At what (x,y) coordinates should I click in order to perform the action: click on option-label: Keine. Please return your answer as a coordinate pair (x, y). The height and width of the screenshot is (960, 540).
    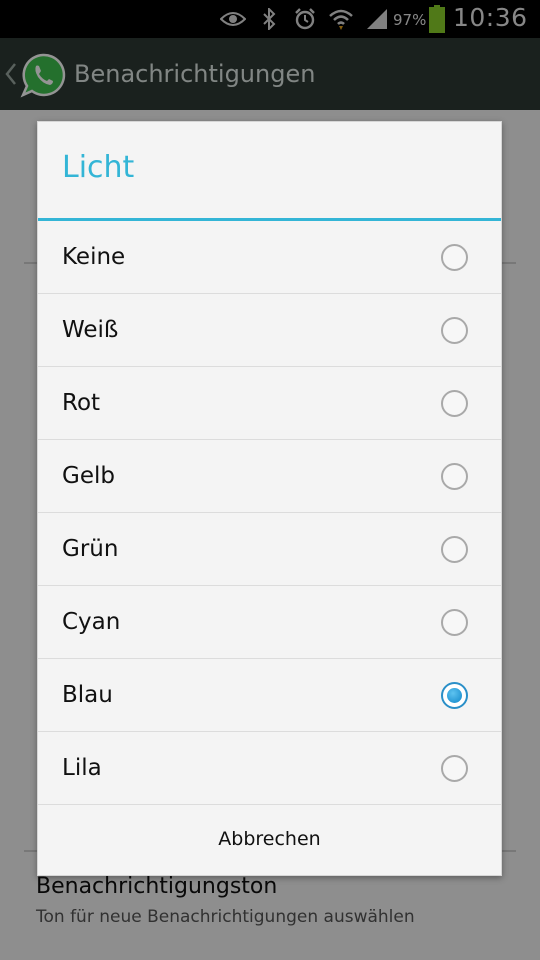
    Looking at the image, I should click on (94, 257).